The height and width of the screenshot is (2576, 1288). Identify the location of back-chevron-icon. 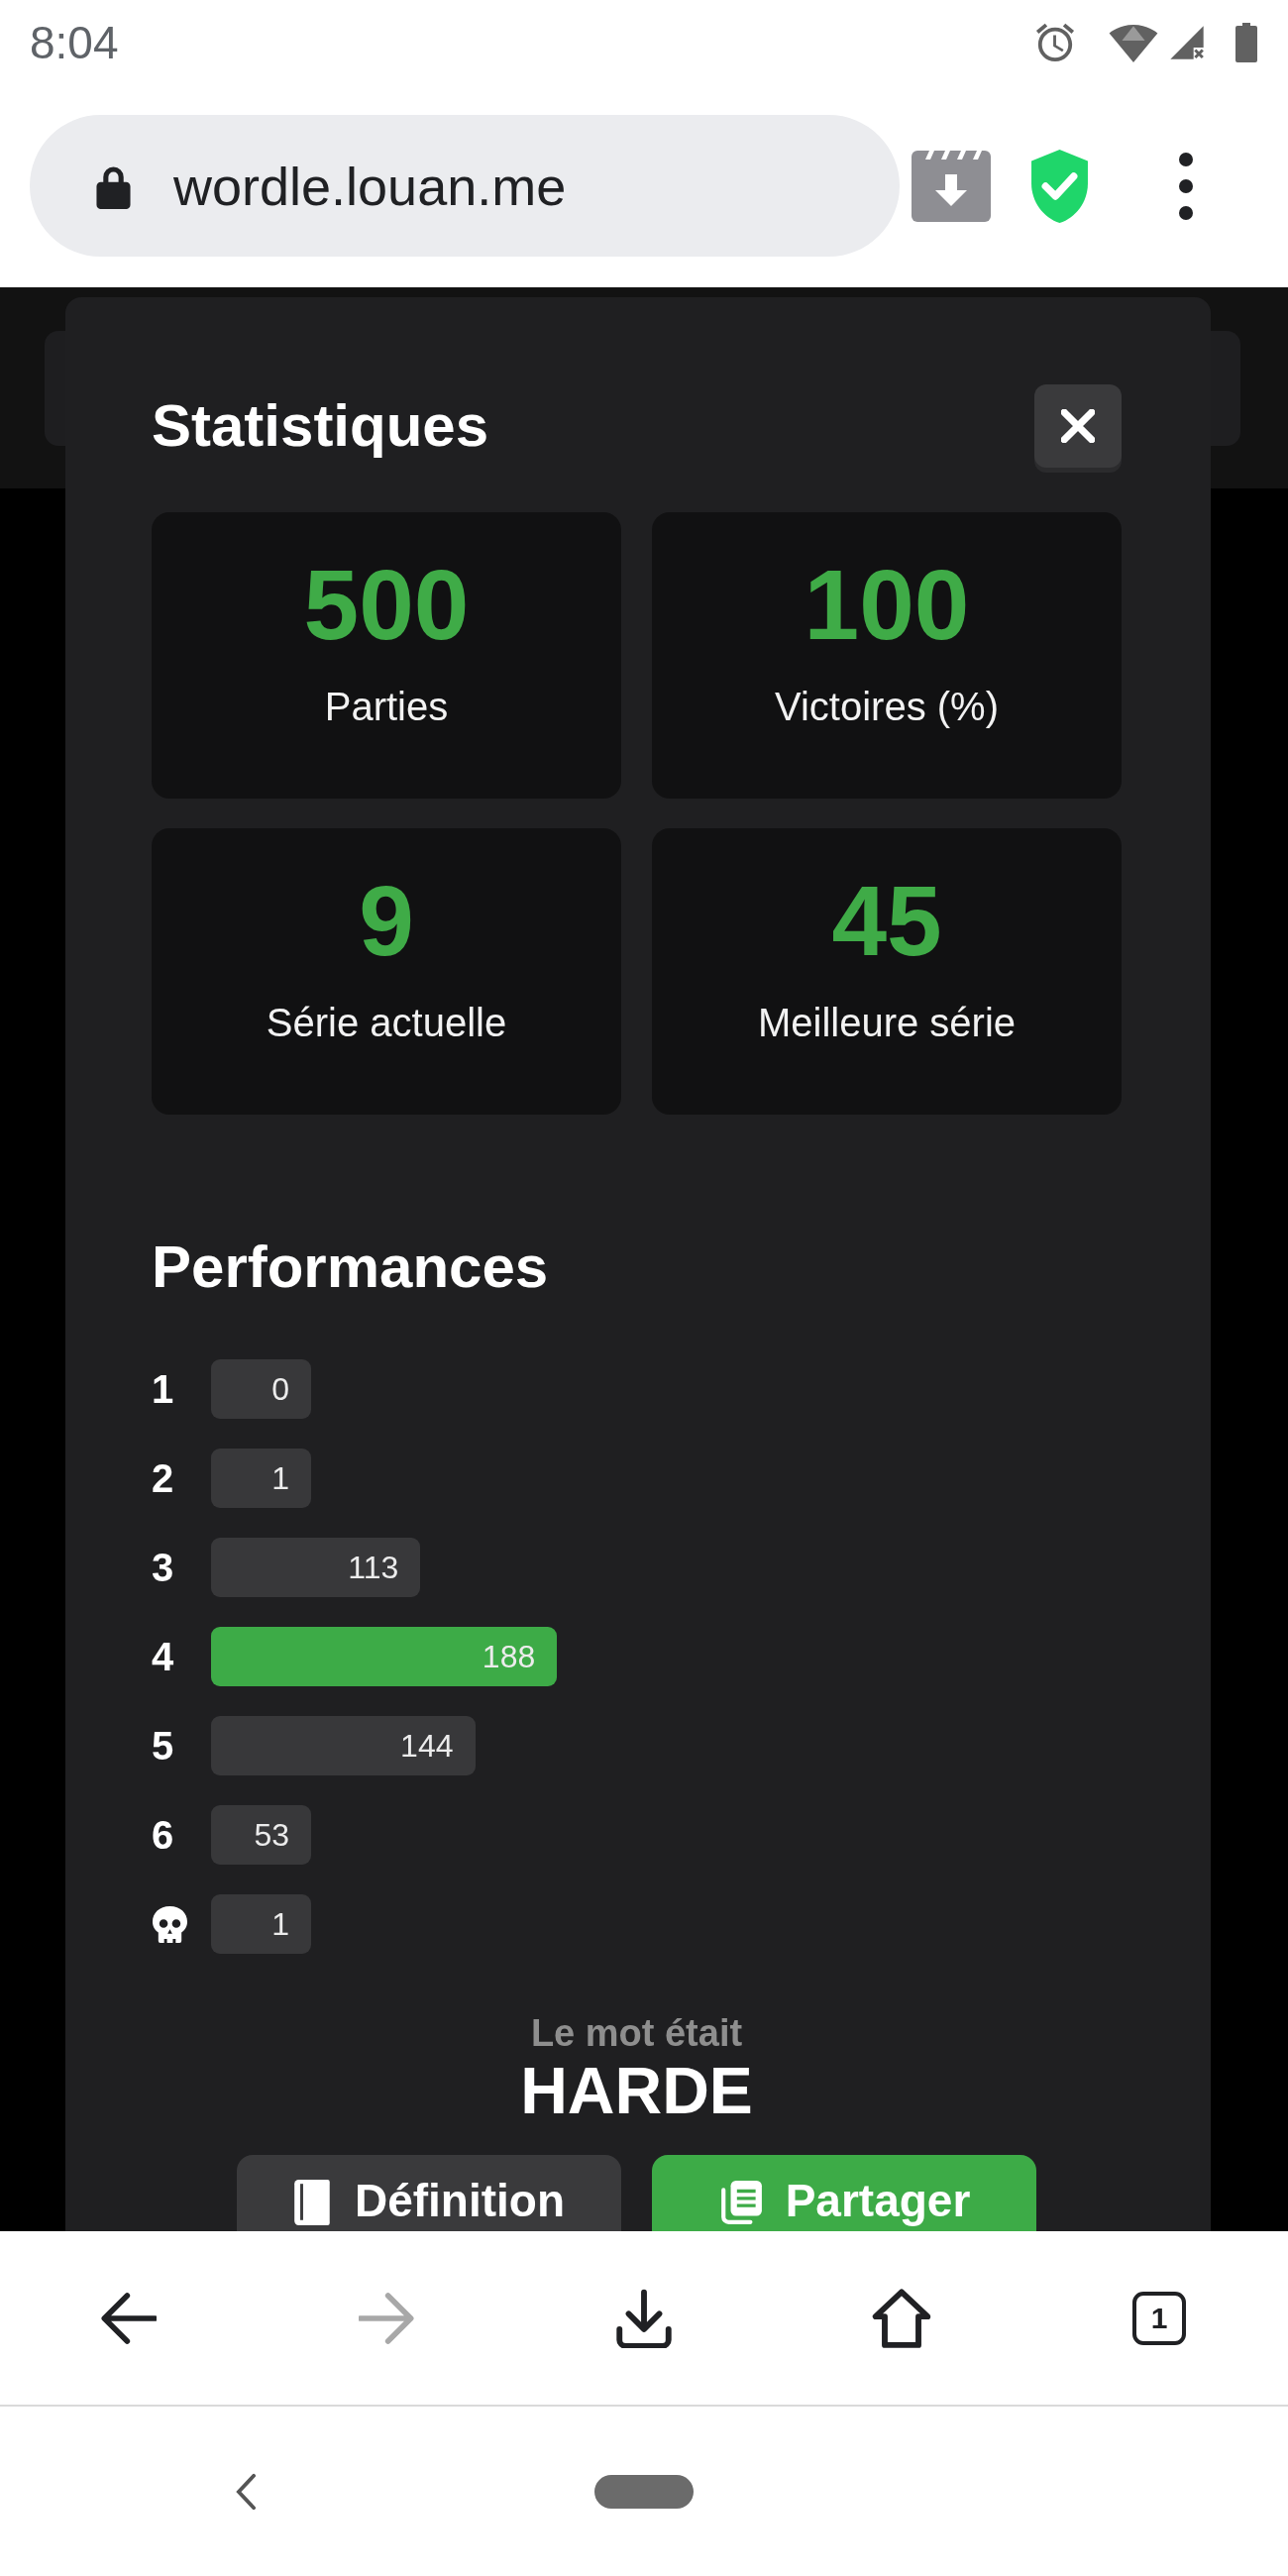
(246, 2491).